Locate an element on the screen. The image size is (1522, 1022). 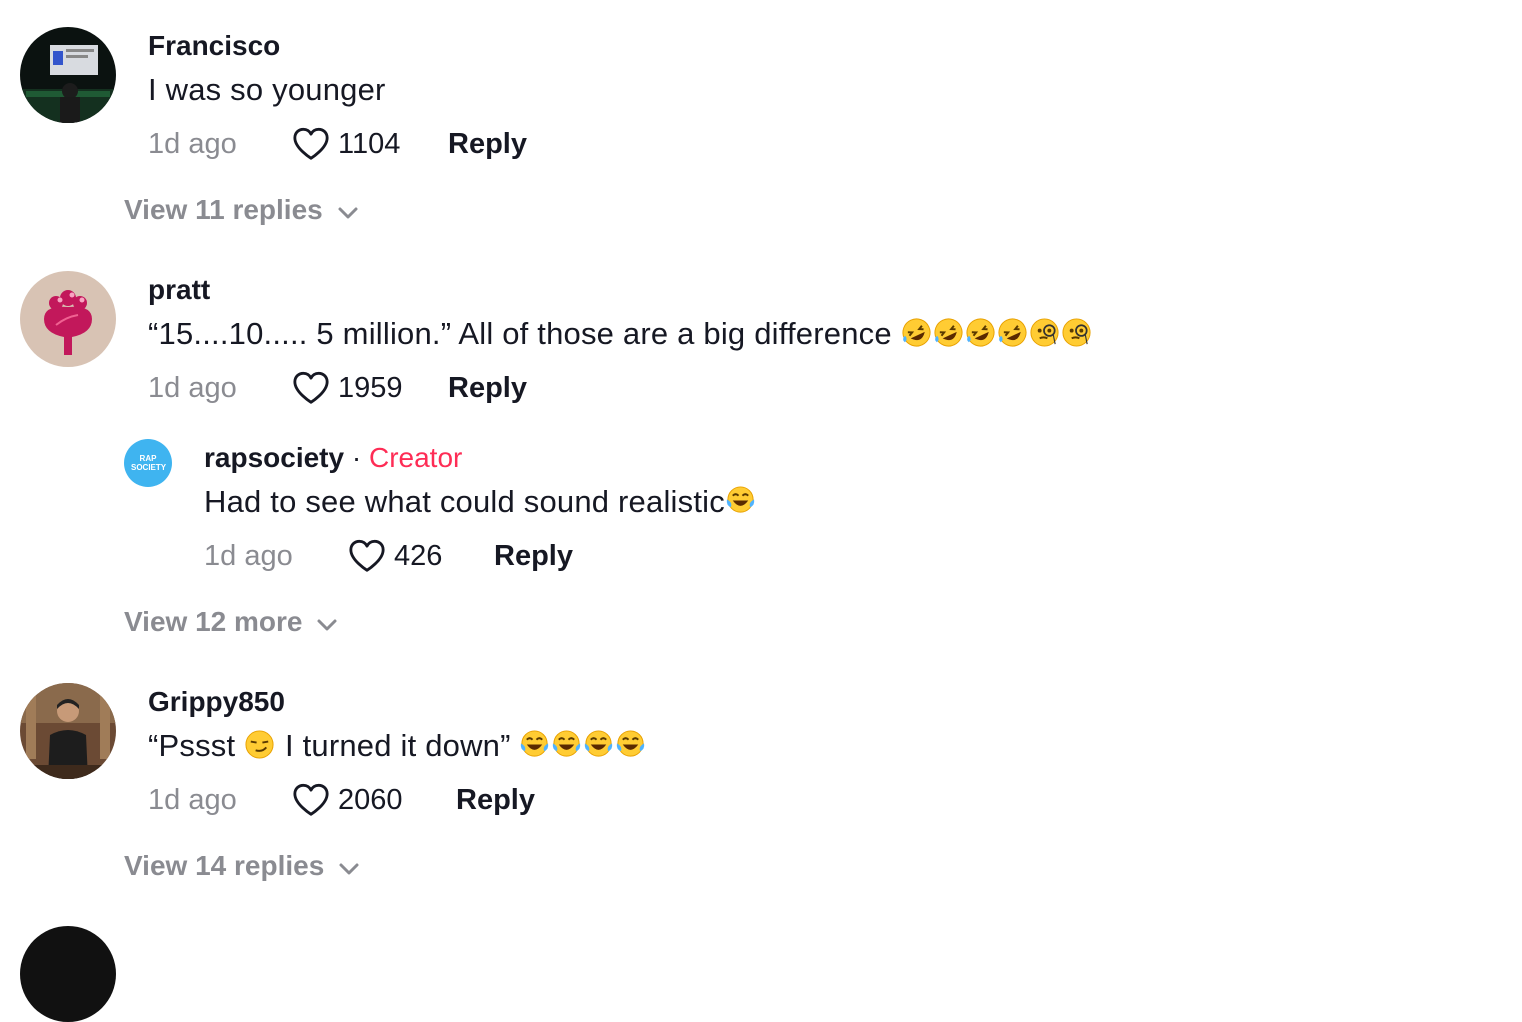
like-count: 426 is located at coordinates (418, 555).